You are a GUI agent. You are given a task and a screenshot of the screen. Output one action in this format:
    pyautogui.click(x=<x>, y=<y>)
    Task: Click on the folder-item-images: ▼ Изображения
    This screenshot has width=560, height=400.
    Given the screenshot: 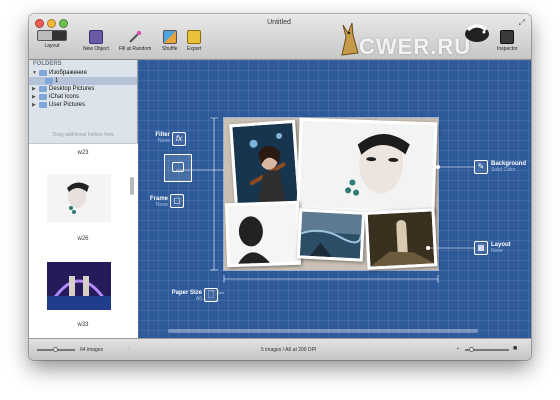 What is the action you would take?
    pyautogui.click(x=83, y=73)
    